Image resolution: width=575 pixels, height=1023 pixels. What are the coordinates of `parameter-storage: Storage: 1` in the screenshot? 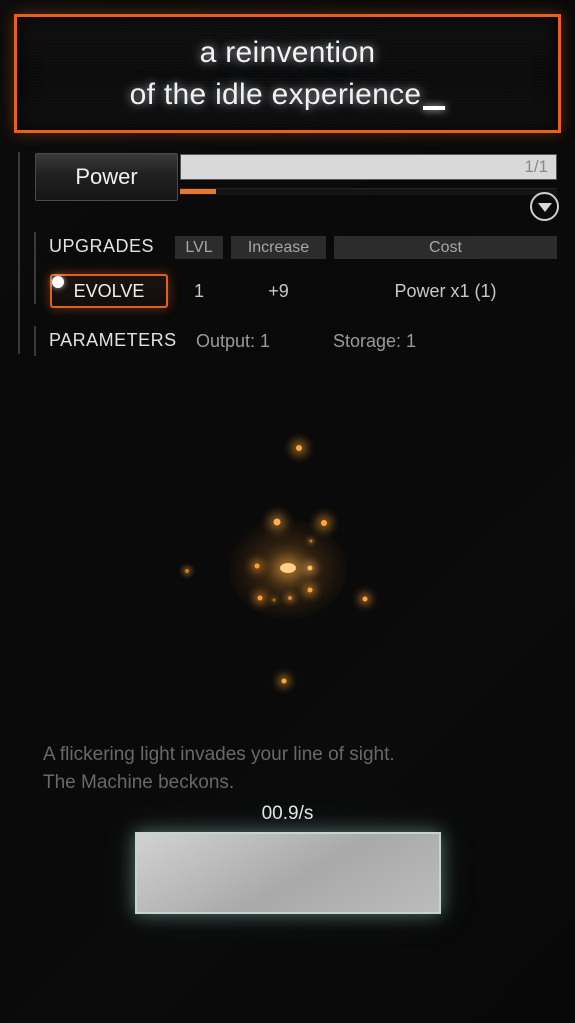 It's located at (375, 341).